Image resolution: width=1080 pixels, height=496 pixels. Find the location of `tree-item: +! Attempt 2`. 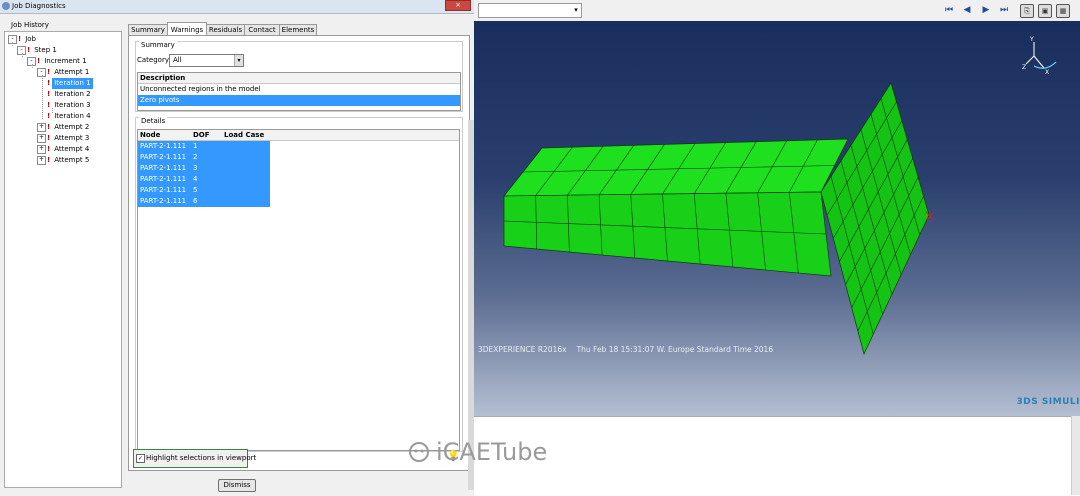

tree-item: +! Attempt 2 is located at coordinates (64, 127).